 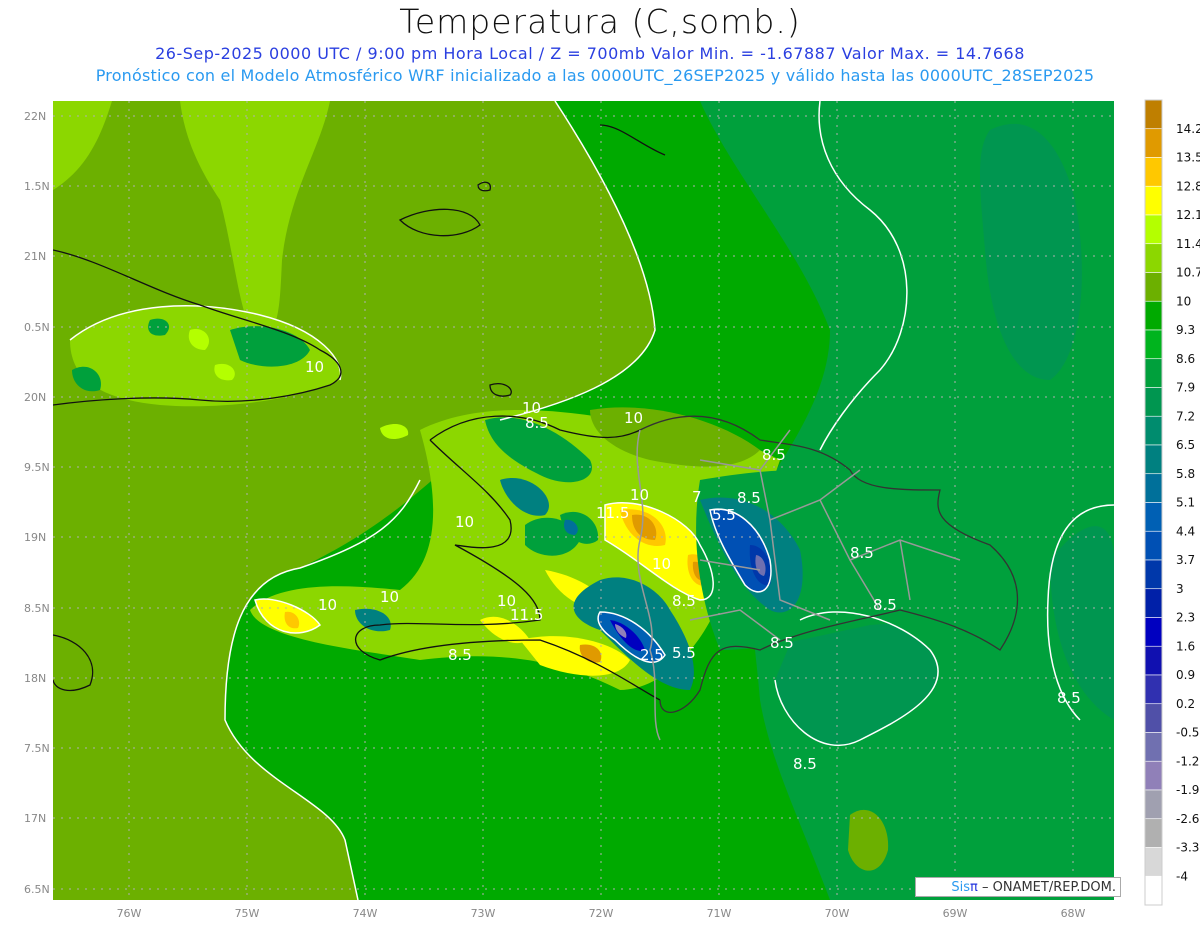 I want to click on colorbar-label: 10.7, so click(x=1188, y=273).